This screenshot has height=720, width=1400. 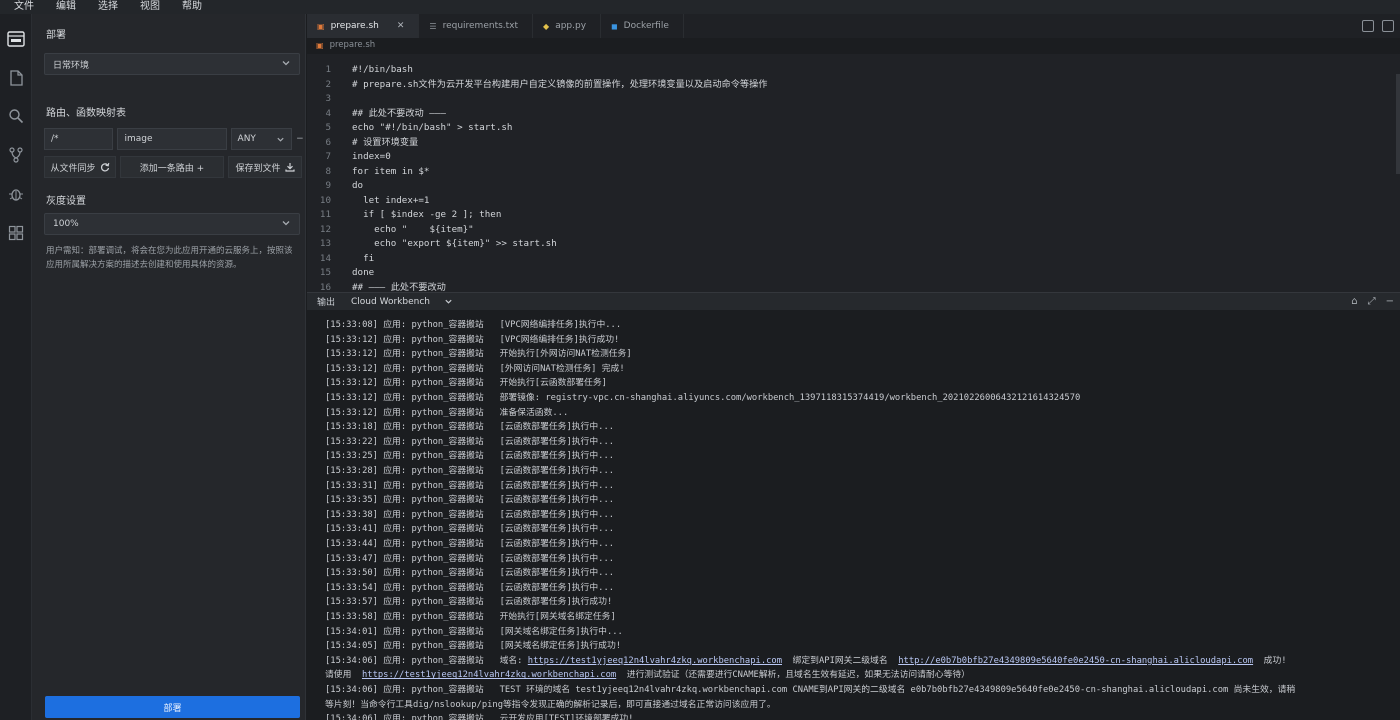 What do you see at coordinates (401, 26) in the screenshot?
I see `close-tab-icon: ✕` at bounding box center [401, 26].